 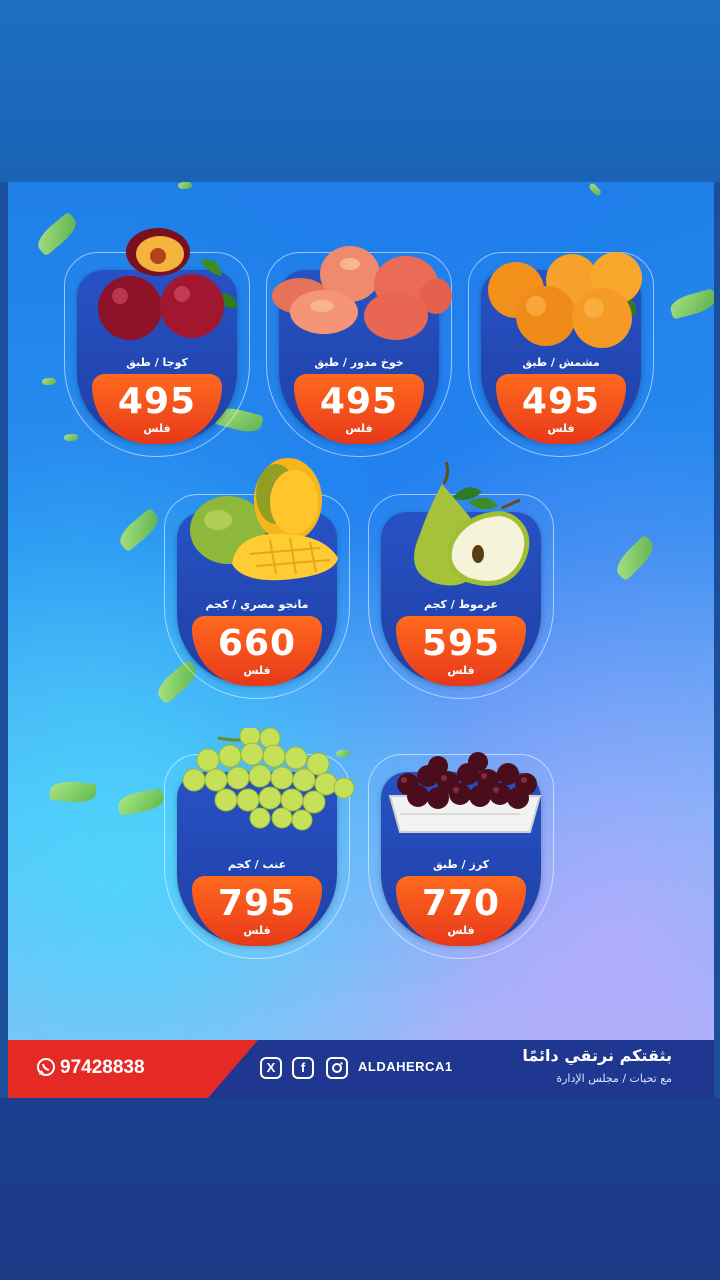 I want to click on price-tag: 595 فلس, so click(x=461, y=651).